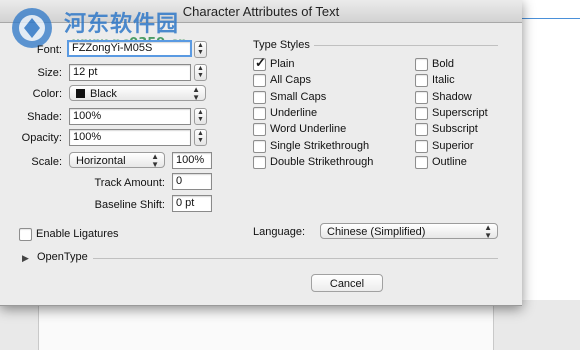  Describe the element at coordinates (421, 146) in the screenshot. I see `style-superior-checkbox` at that location.